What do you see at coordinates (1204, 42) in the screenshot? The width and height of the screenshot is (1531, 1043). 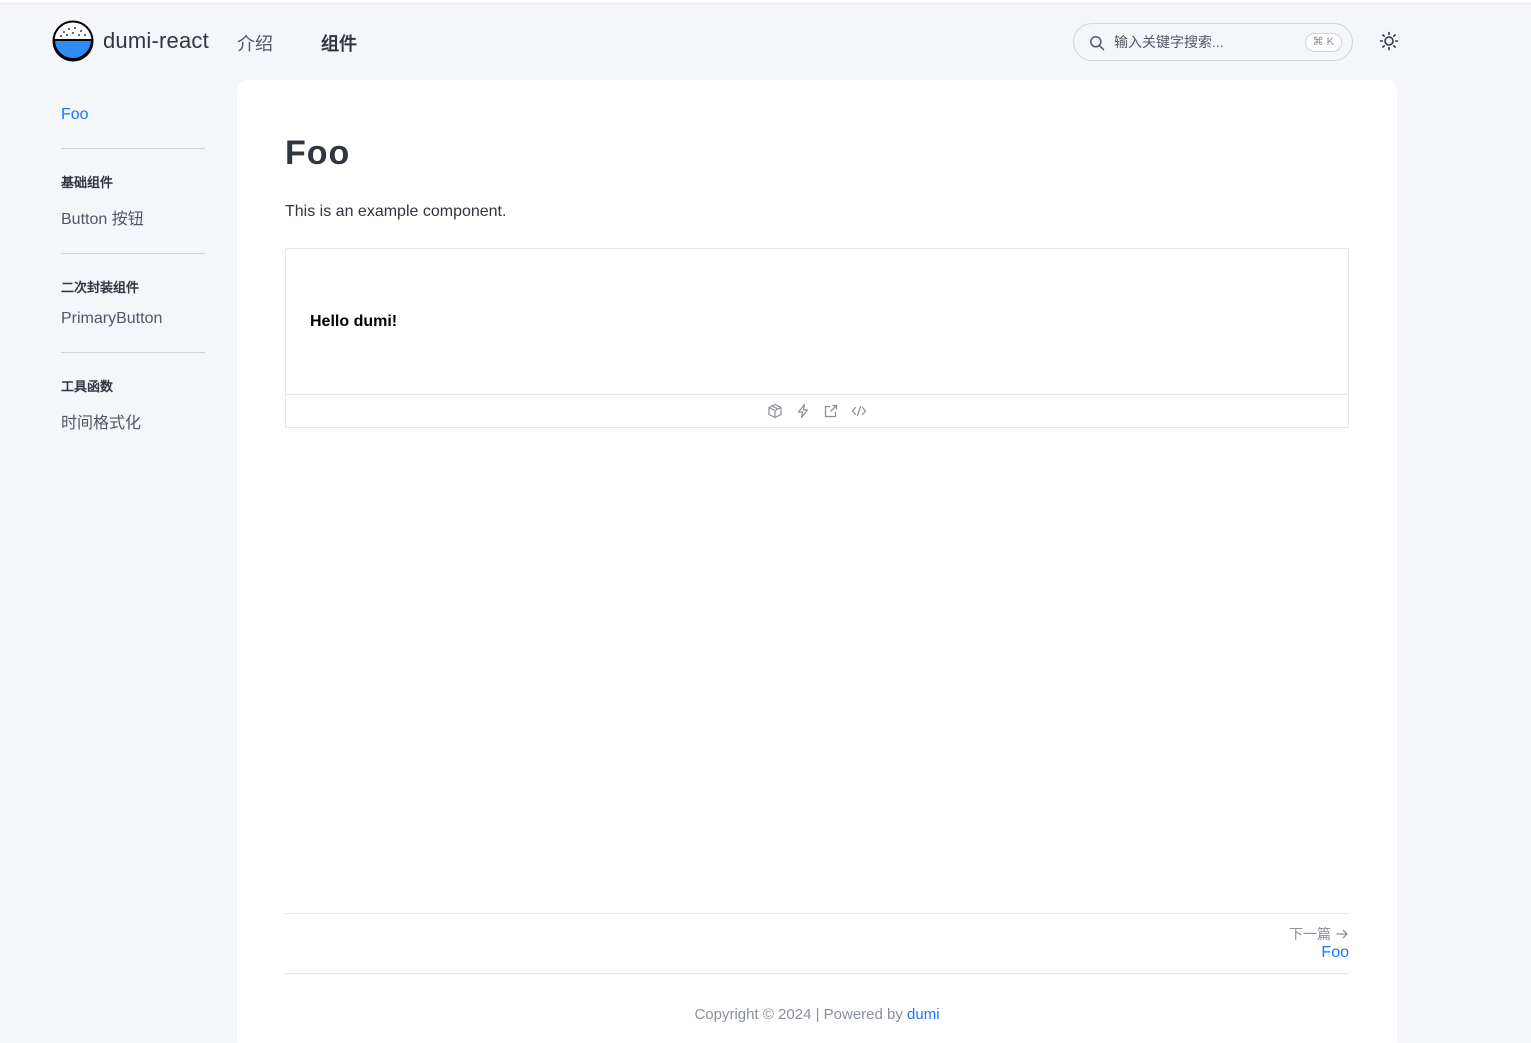 I see `search-input` at bounding box center [1204, 42].